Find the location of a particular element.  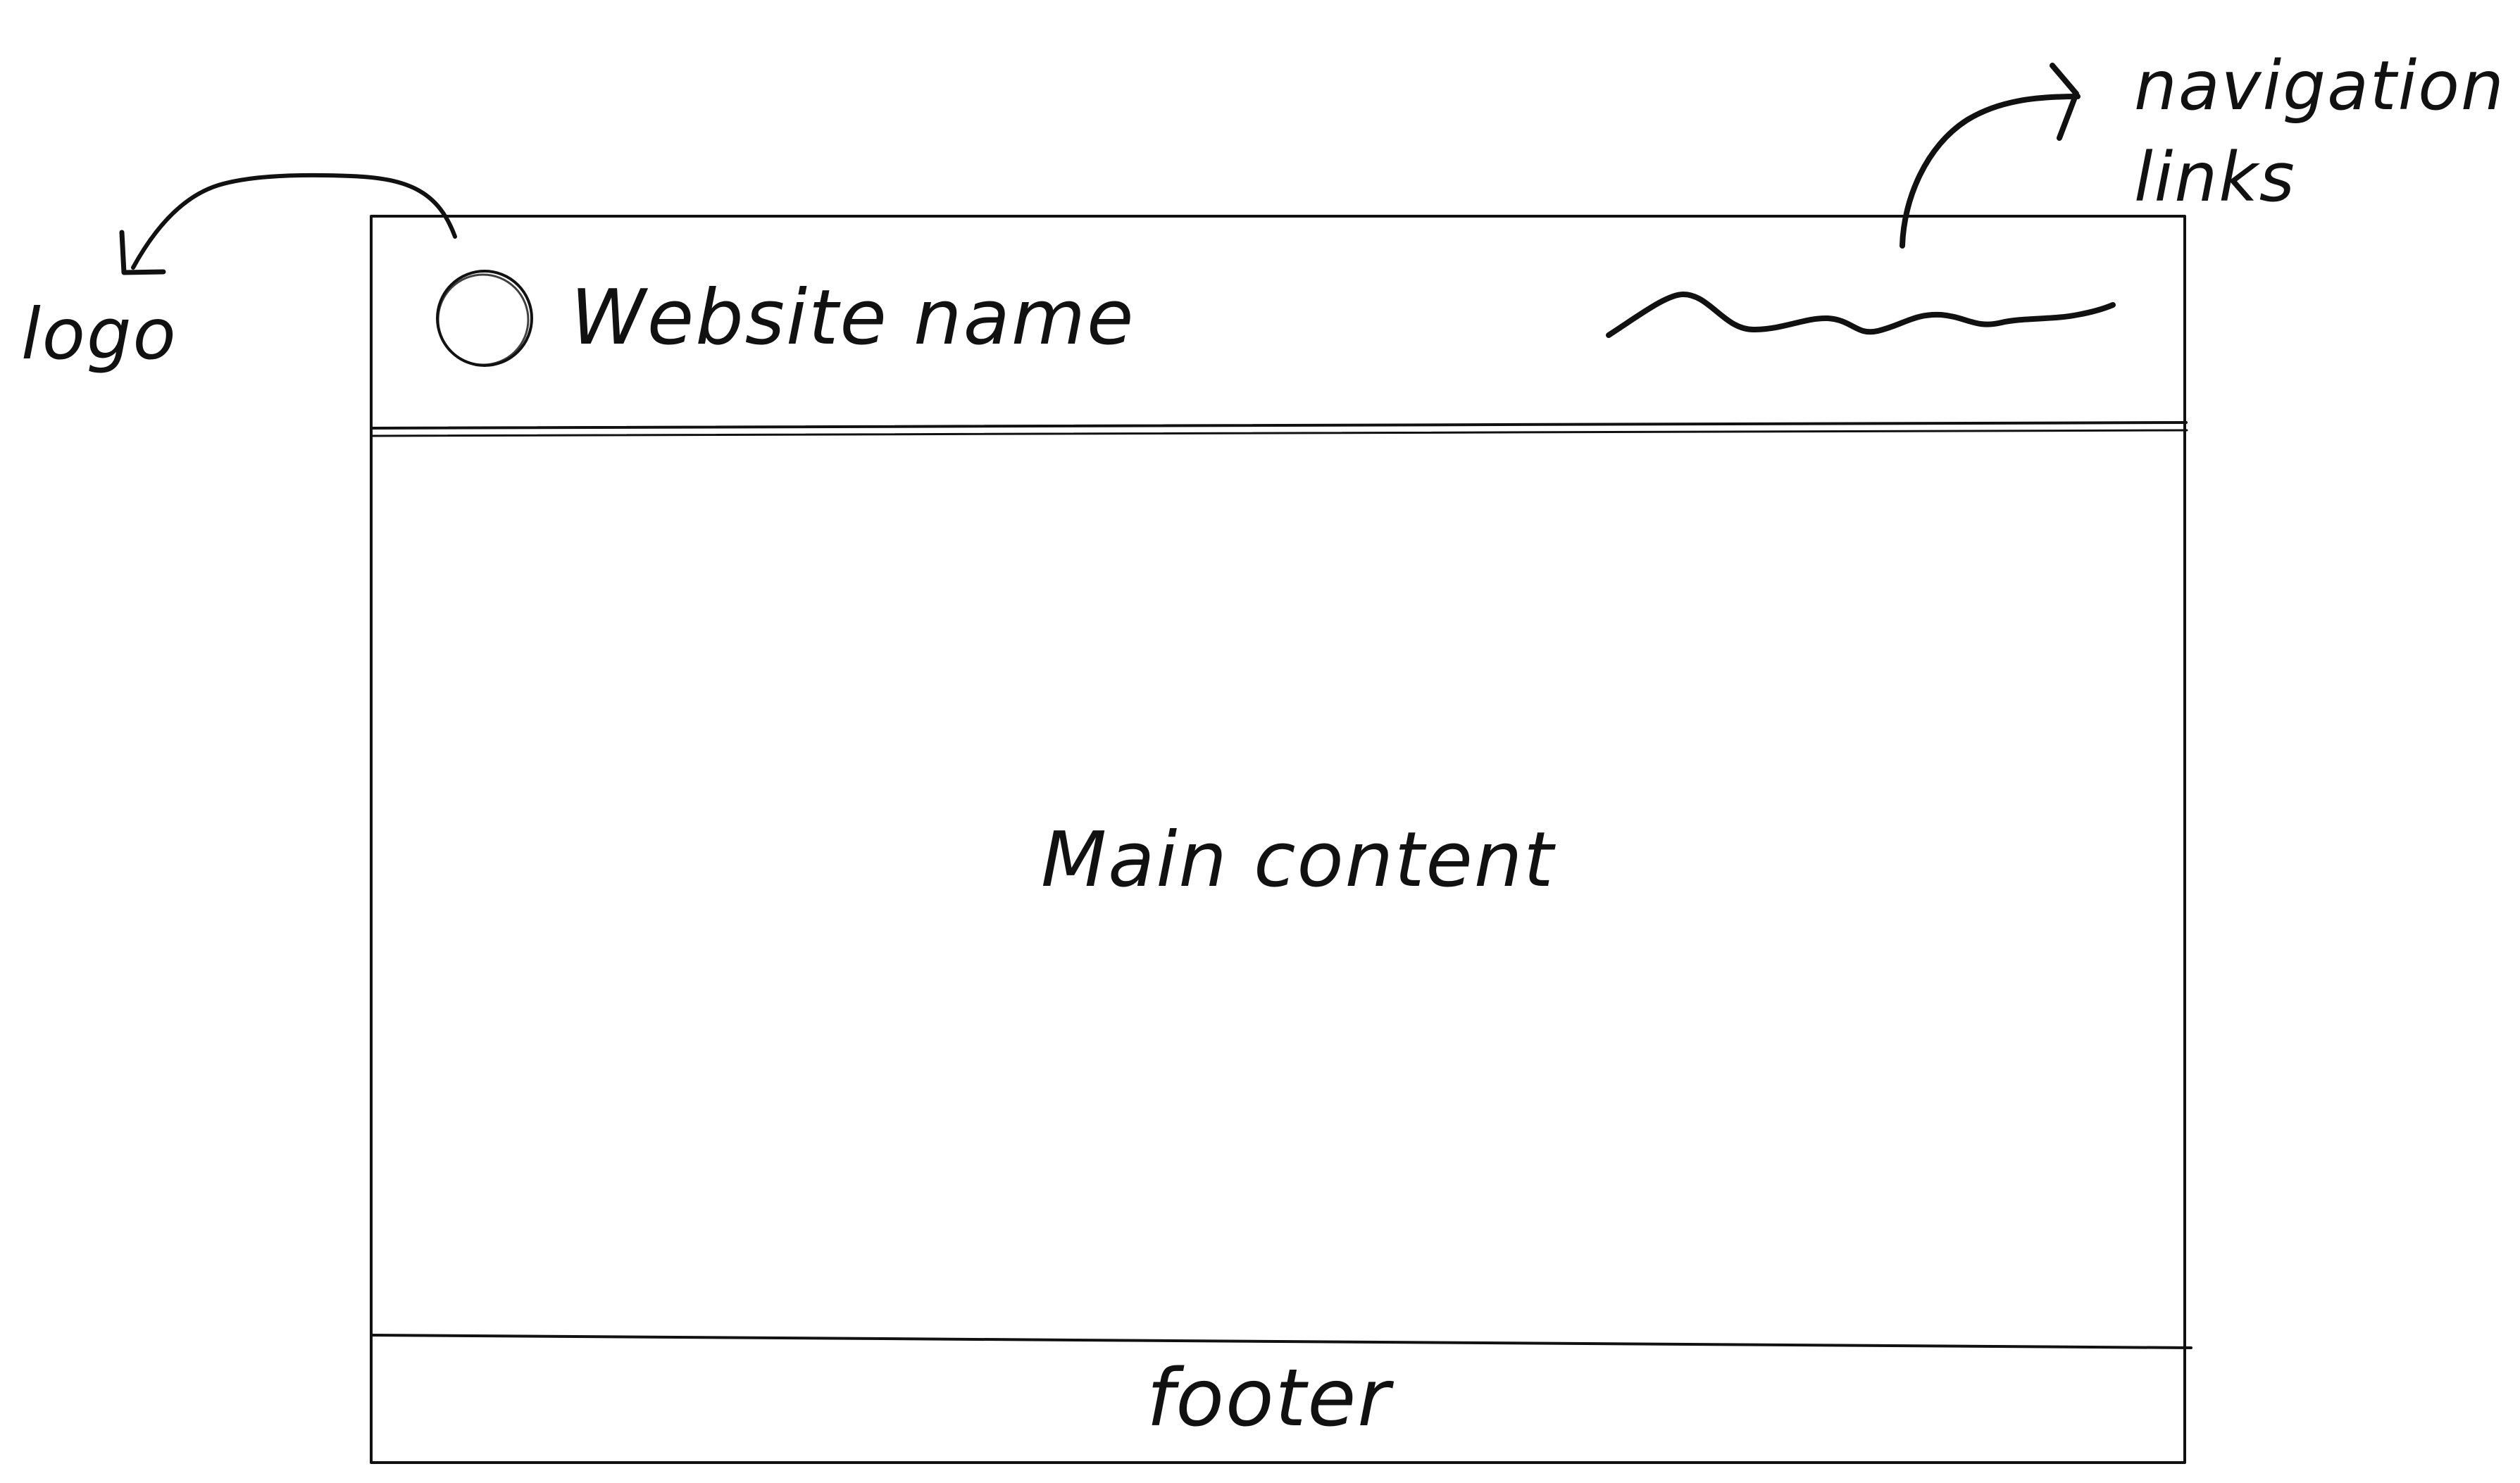

logo-circle-icon is located at coordinates (485, 318).